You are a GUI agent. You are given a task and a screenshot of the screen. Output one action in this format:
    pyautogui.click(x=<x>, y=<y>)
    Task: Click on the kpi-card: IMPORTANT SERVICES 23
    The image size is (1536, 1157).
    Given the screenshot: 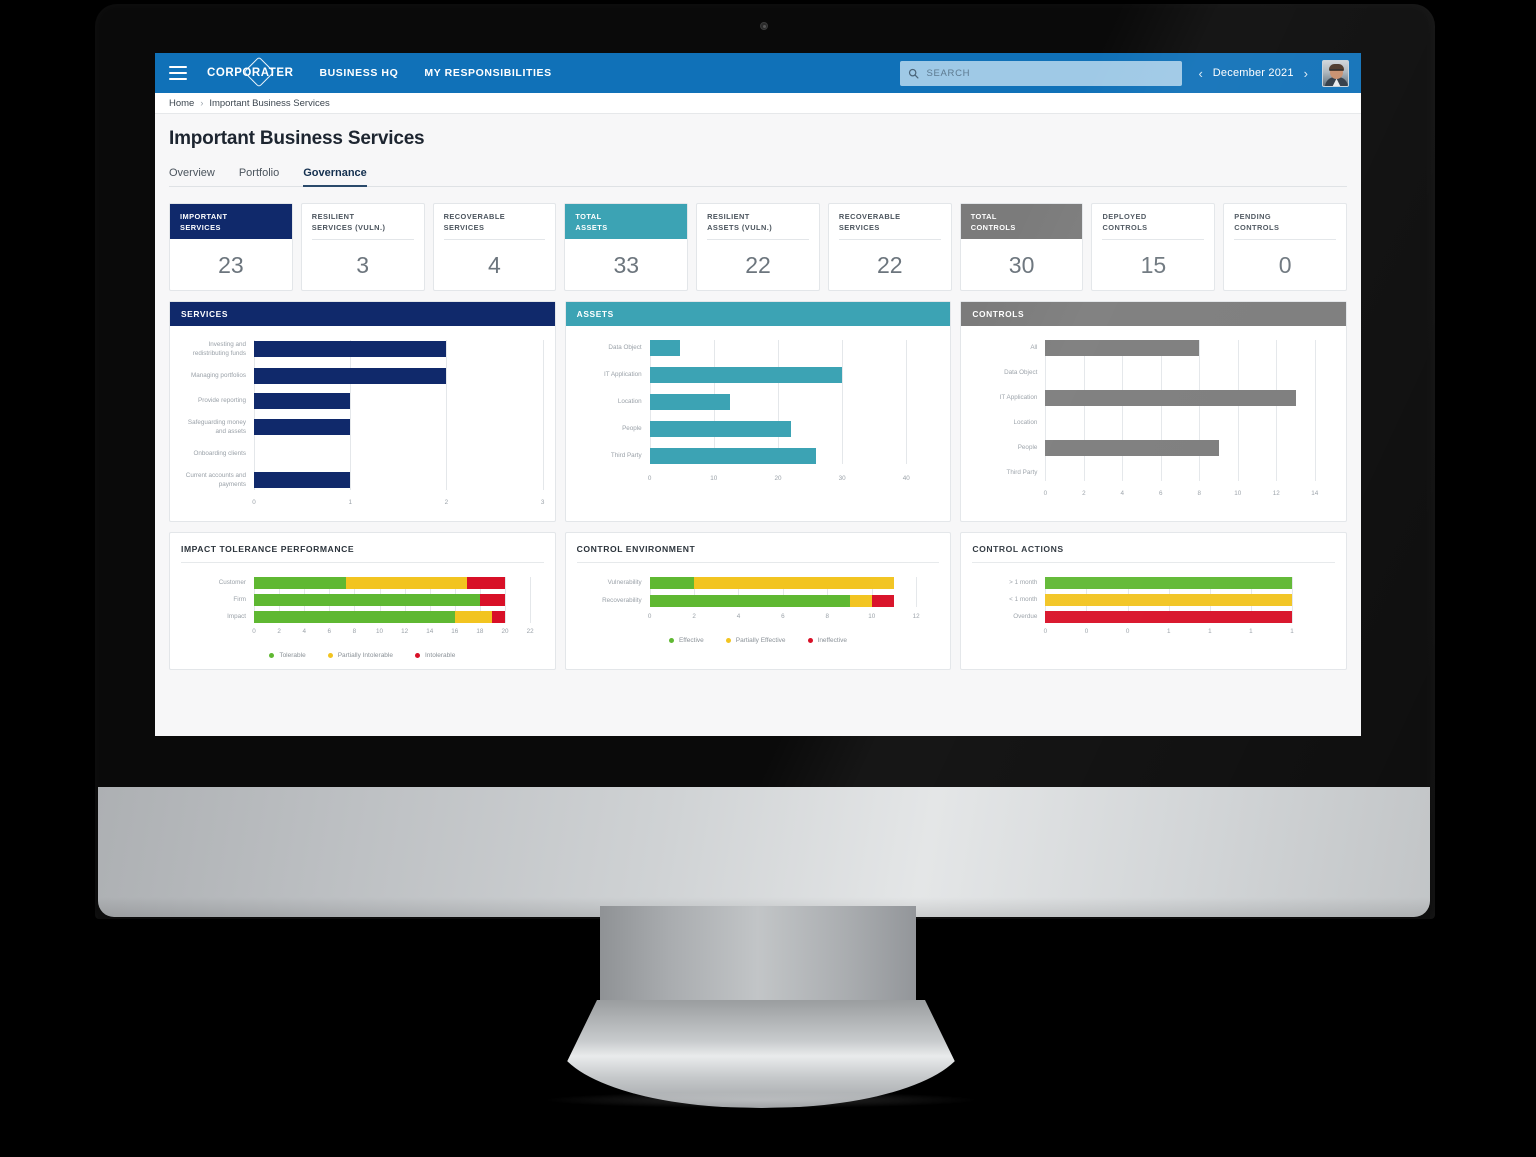 What is the action you would take?
    pyautogui.click(x=231, y=247)
    